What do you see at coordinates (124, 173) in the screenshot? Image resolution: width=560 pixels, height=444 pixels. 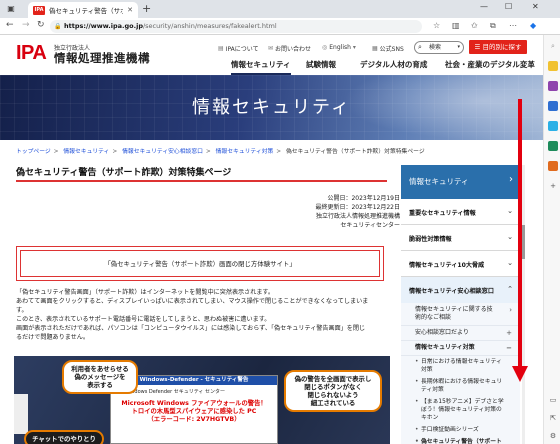 I see `page-title: 偽セキュリティ警告（サポート詐欺）対策特集ページ` at bounding box center [124, 173].